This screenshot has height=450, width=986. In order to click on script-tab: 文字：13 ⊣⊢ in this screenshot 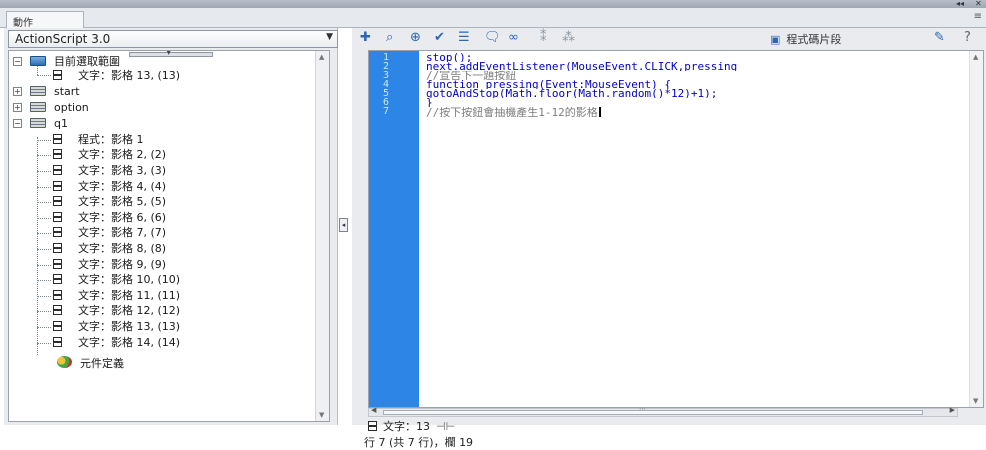, I will do `click(411, 426)`.